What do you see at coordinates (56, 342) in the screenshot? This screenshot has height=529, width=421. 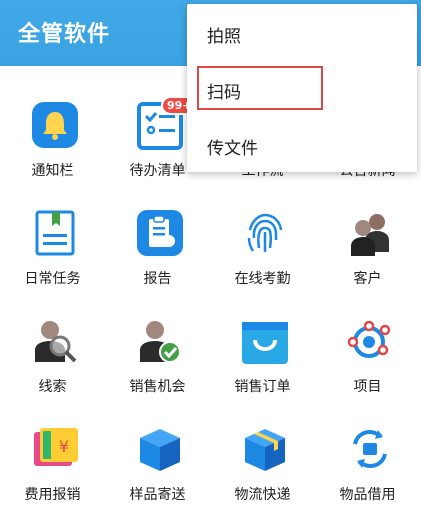 I see `person-search-icon` at bounding box center [56, 342].